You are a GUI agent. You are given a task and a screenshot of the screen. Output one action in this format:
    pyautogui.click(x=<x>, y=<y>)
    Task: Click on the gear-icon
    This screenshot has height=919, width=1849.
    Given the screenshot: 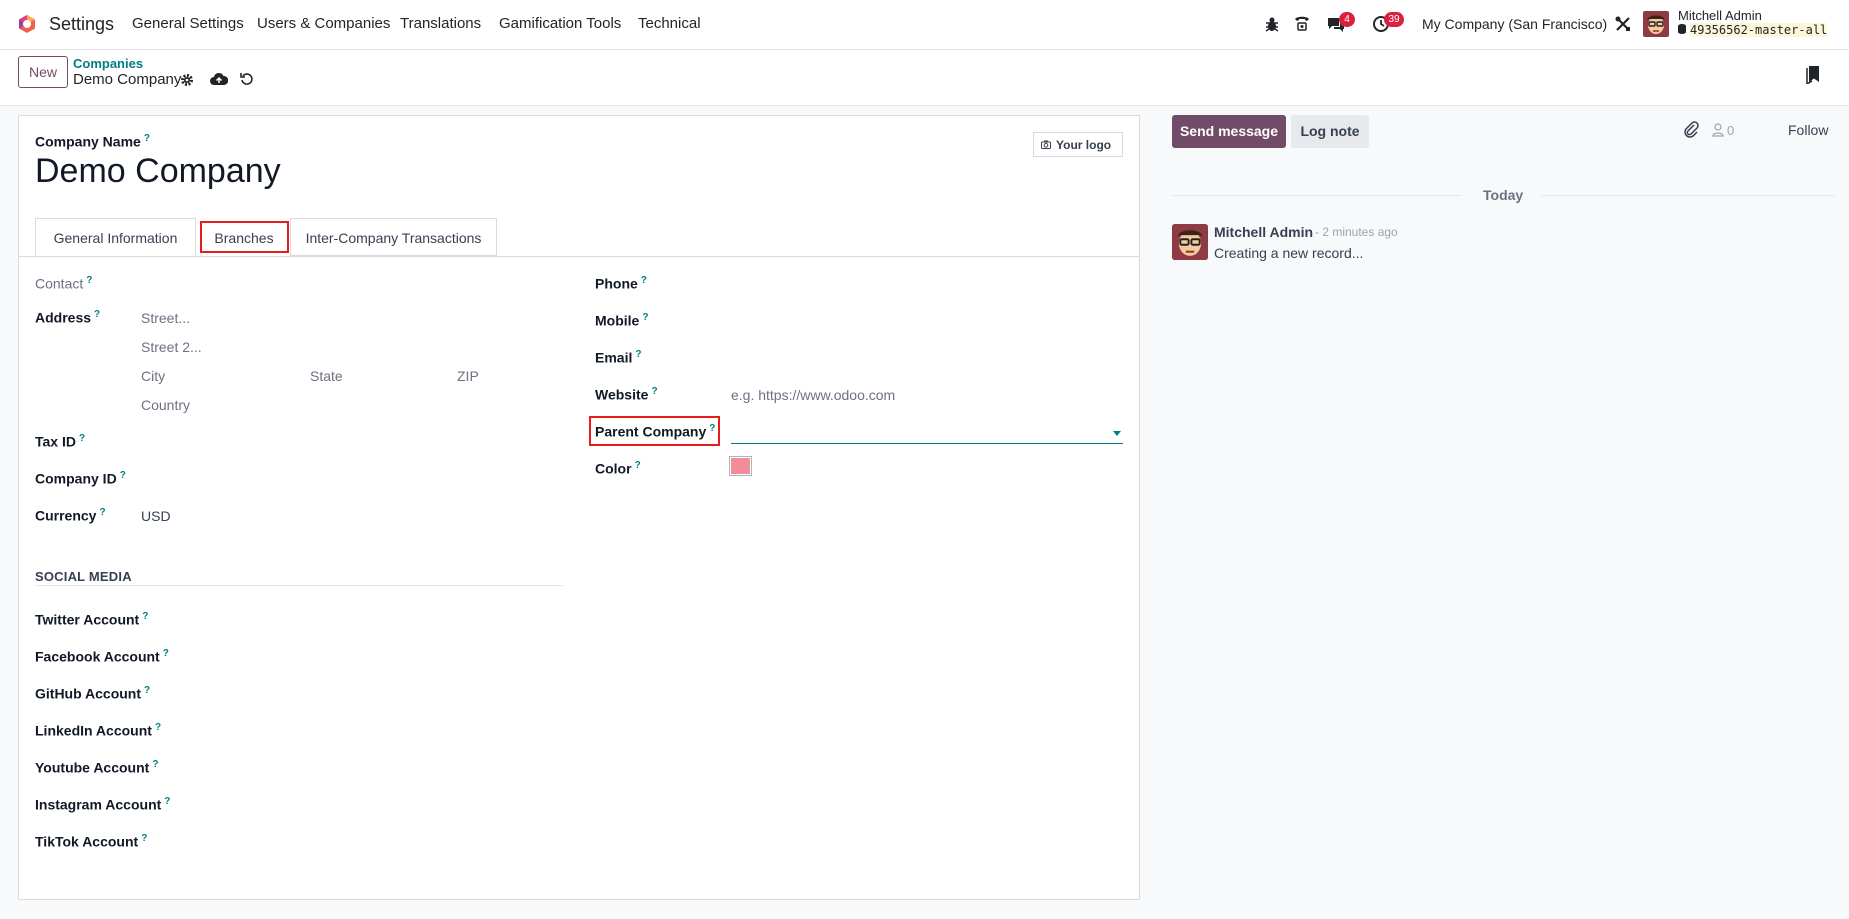 What is the action you would take?
    pyautogui.click(x=187, y=80)
    